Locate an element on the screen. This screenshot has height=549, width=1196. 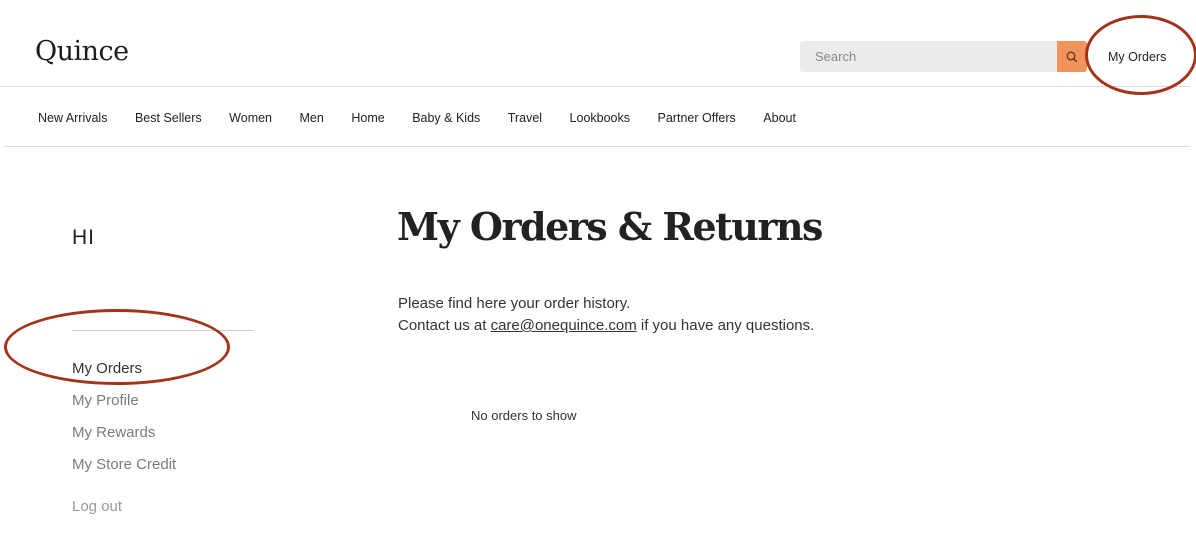
sidebar-item-my-orders: My Orders is located at coordinates (124, 377).